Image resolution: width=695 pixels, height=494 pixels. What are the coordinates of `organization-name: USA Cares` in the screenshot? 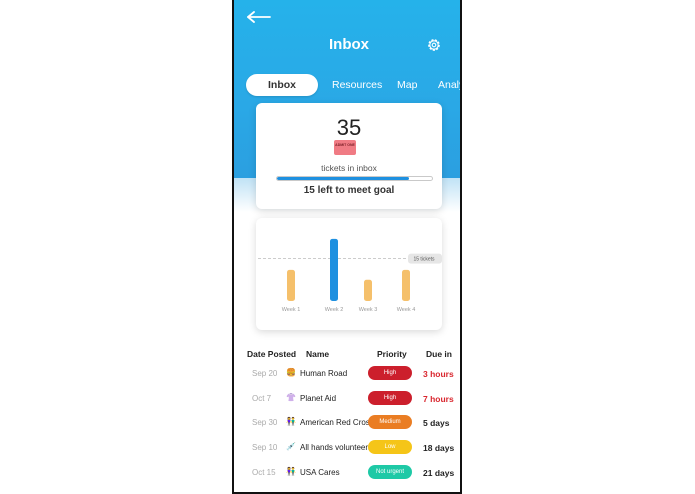 It's located at (320, 472).